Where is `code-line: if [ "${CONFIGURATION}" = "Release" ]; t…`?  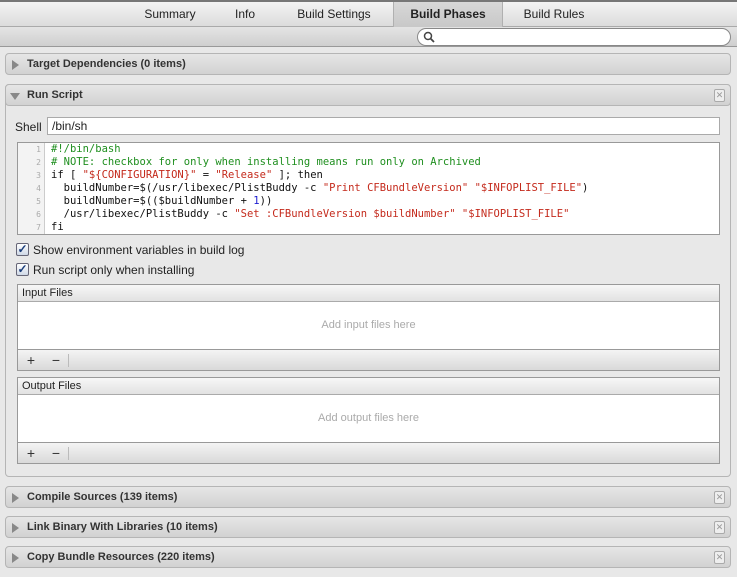
code-line: if [ "${CONFIGURATION}" = "Release" ]; t… is located at coordinates (319, 175).